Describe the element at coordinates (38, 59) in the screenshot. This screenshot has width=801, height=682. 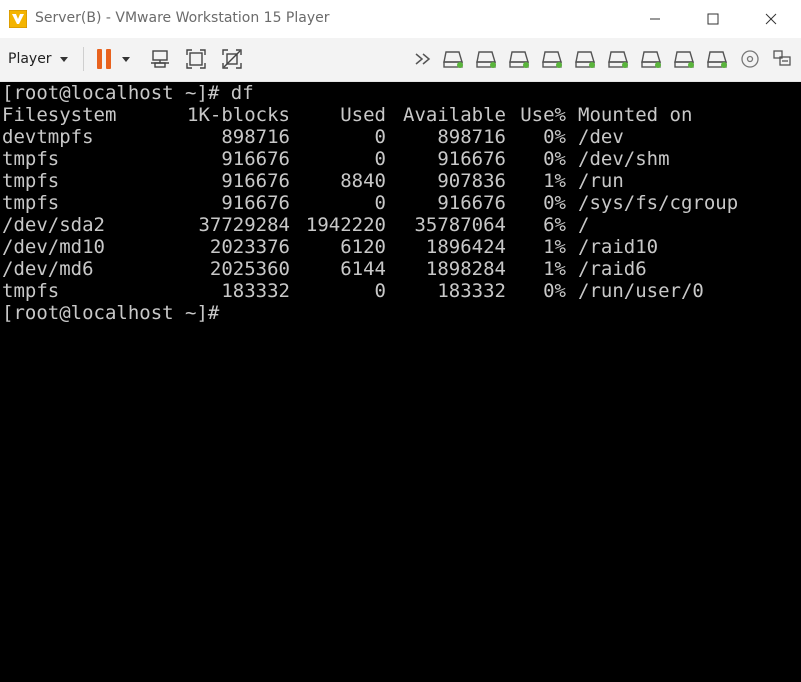
I see `player-menu-button: Player` at that location.